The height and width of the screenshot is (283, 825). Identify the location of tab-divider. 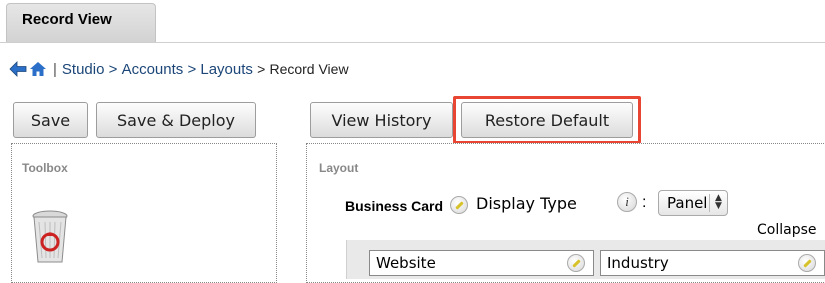
(412, 42).